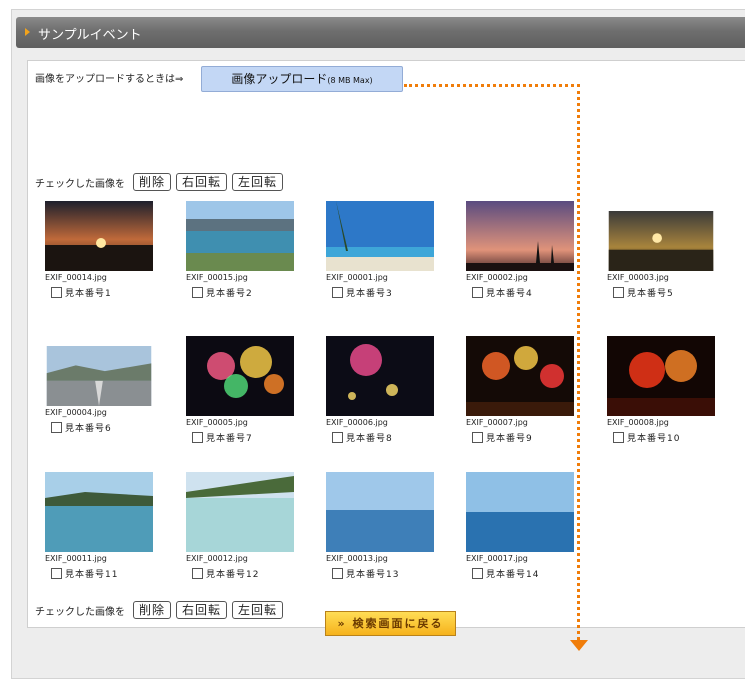 Image resolution: width=745 pixels, height=679 pixels. Describe the element at coordinates (76, 277) in the screenshot. I see `photo-filename: EXIF_00014.jpg` at that location.